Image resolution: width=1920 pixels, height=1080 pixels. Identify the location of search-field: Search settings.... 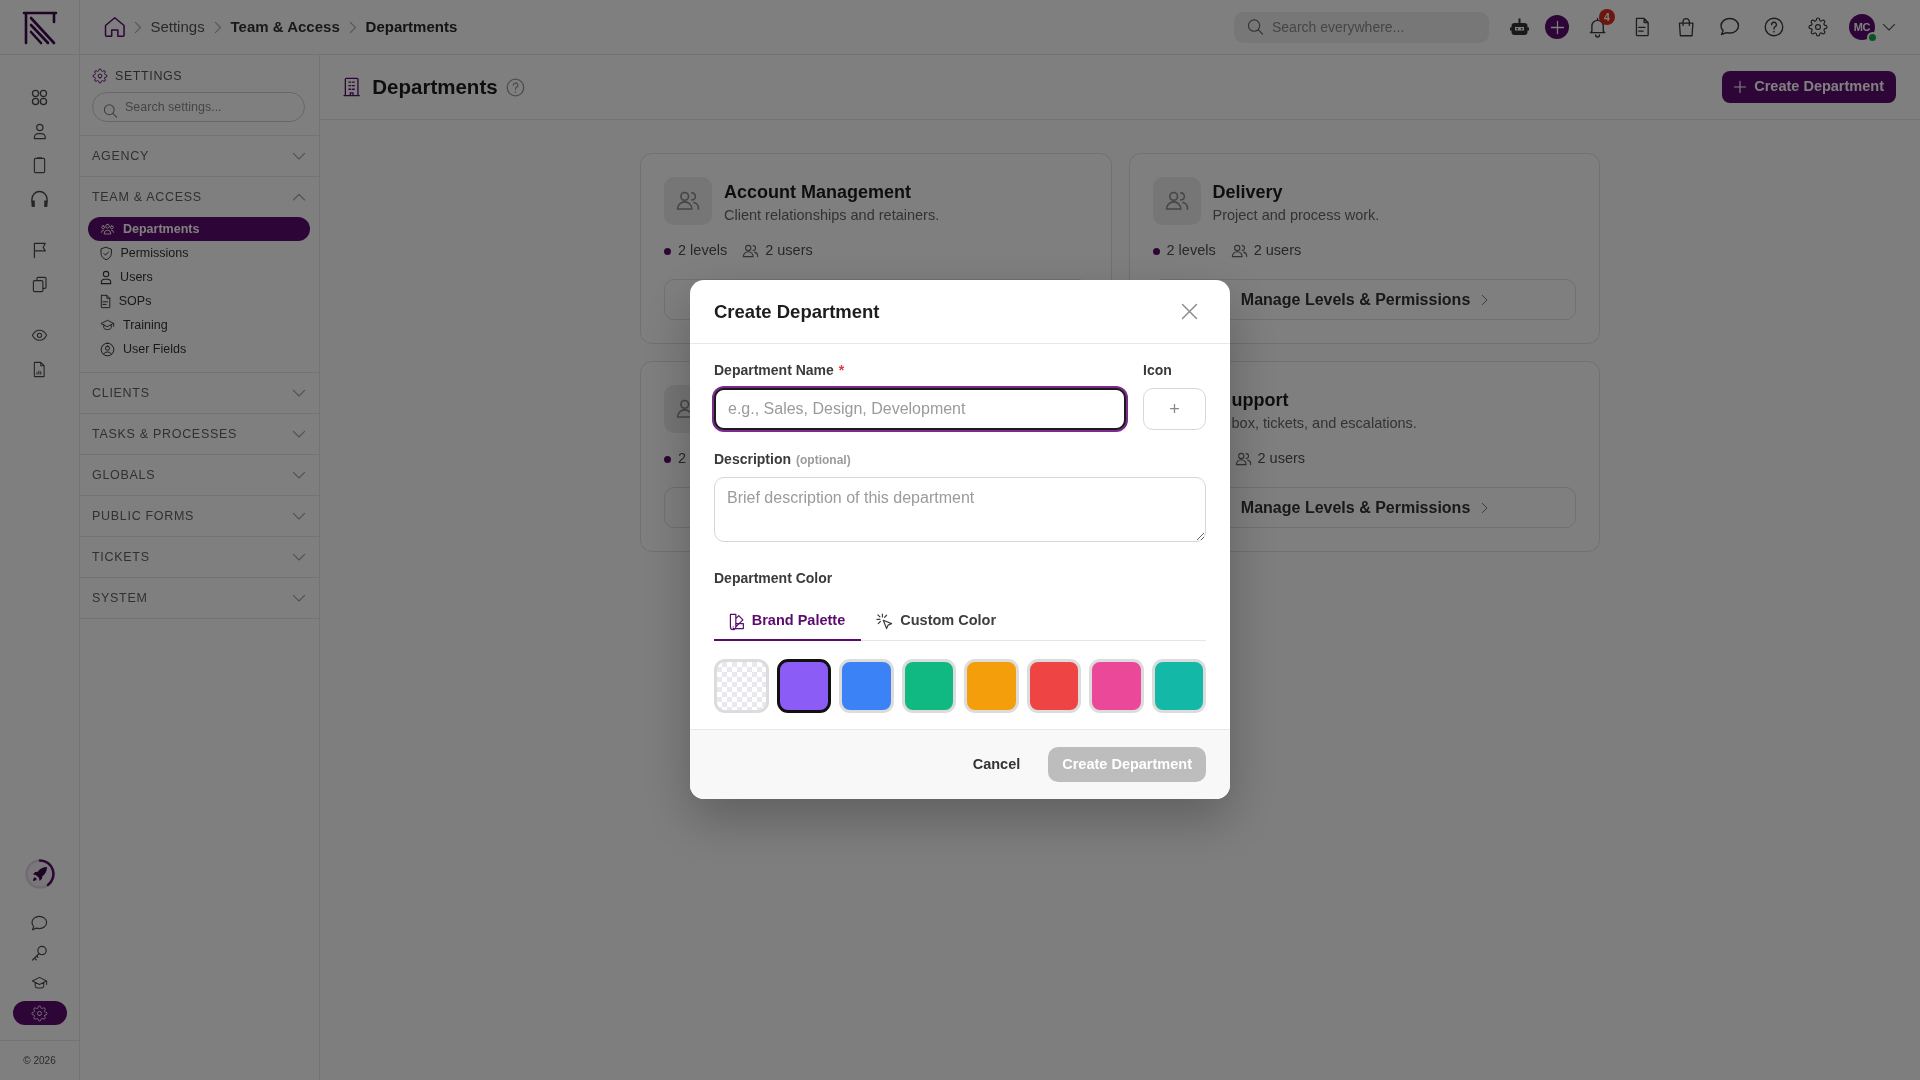
(198, 107).